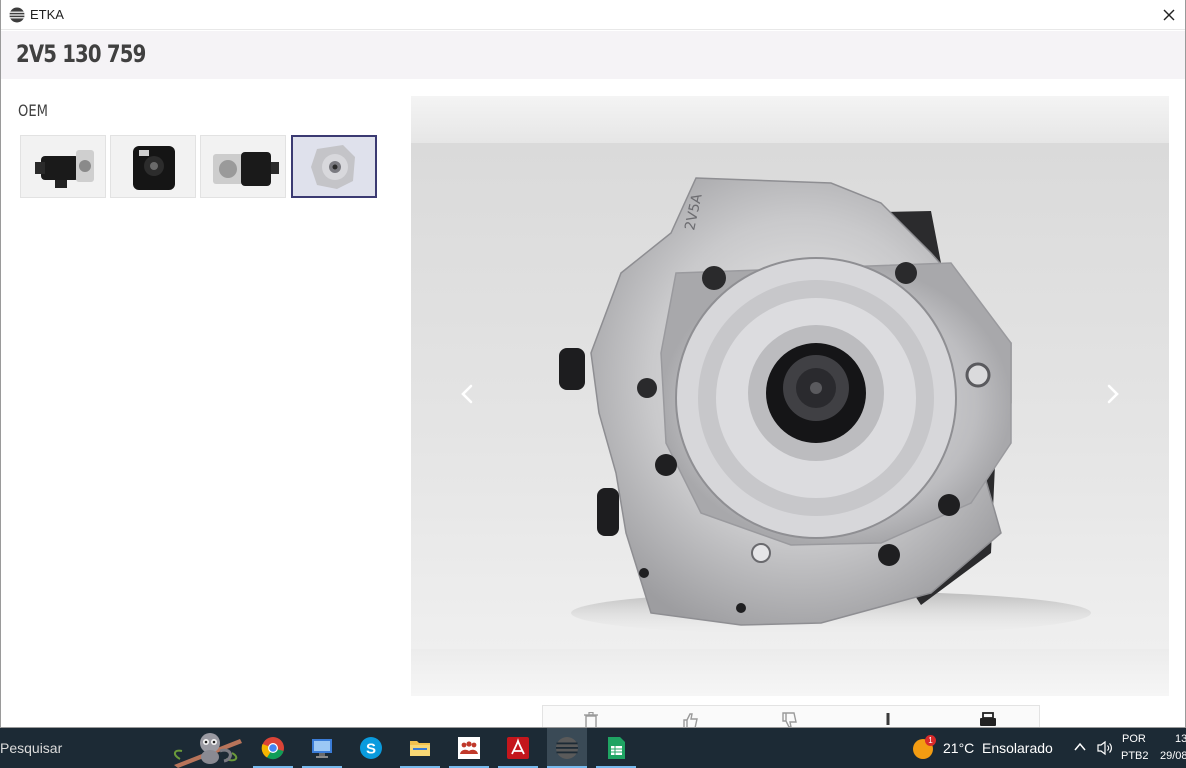 The width and height of the screenshot is (1186, 768). Describe the element at coordinates (1112, 394) in the screenshot. I see `chevron-right-icon` at that location.